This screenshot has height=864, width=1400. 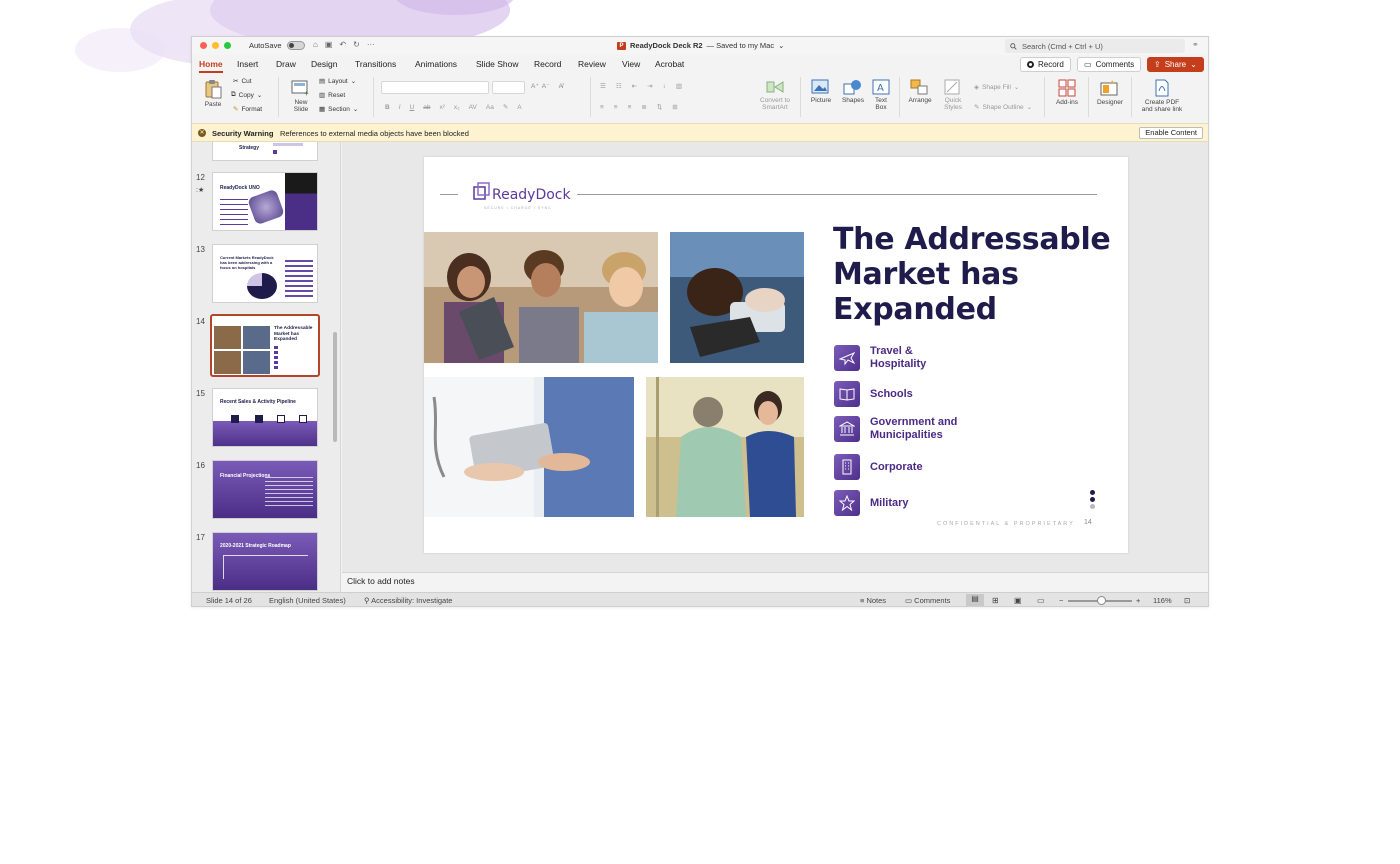 I want to click on close-warning-icon: ✕, so click(x=202, y=133).